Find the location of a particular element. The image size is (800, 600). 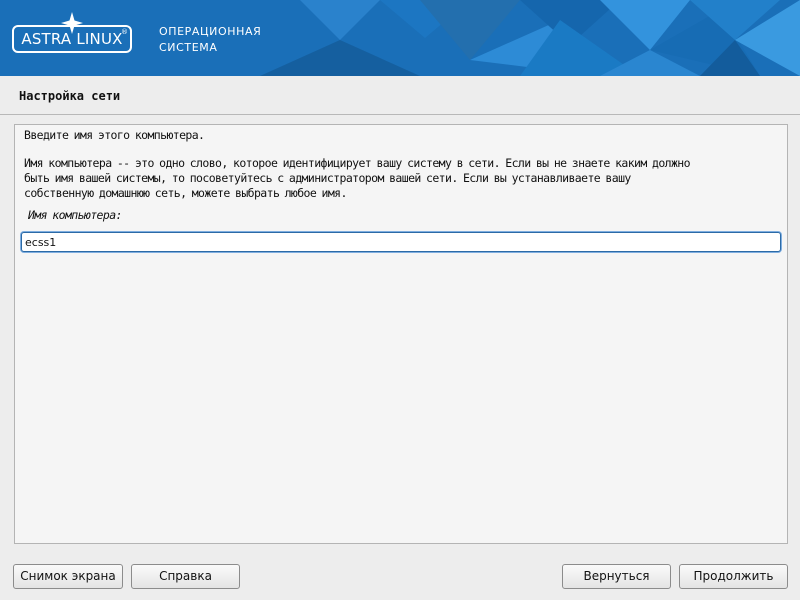

back-button: Вернуться is located at coordinates (616, 576).